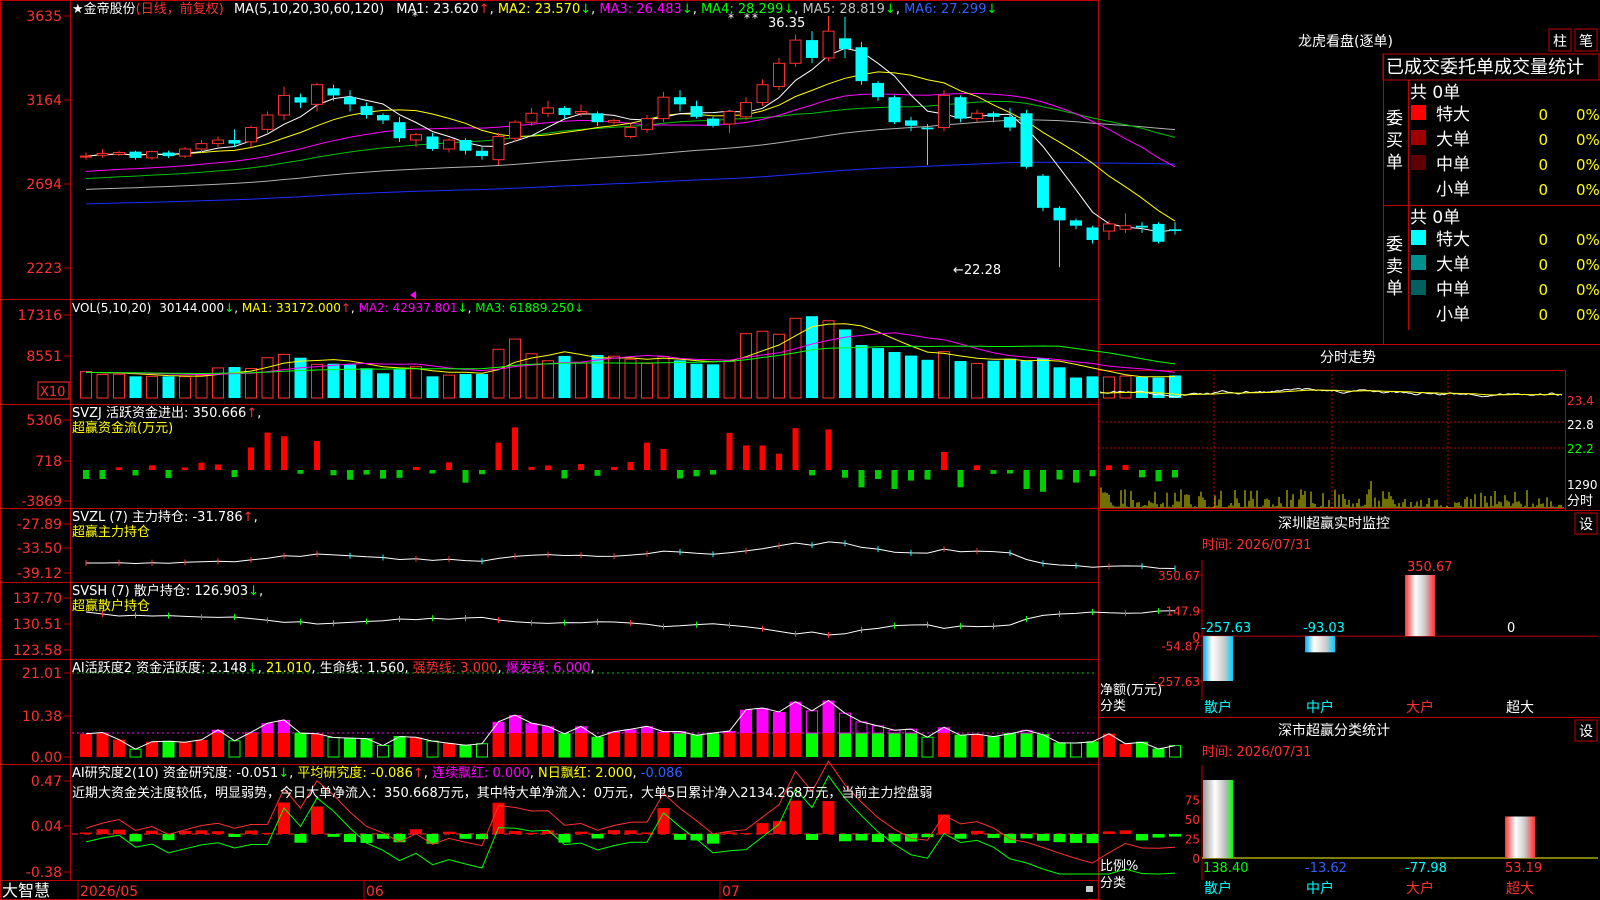  Describe the element at coordinates (1588, 140) in the screenshot. I see `buy-row-pct: 0%` at that location.